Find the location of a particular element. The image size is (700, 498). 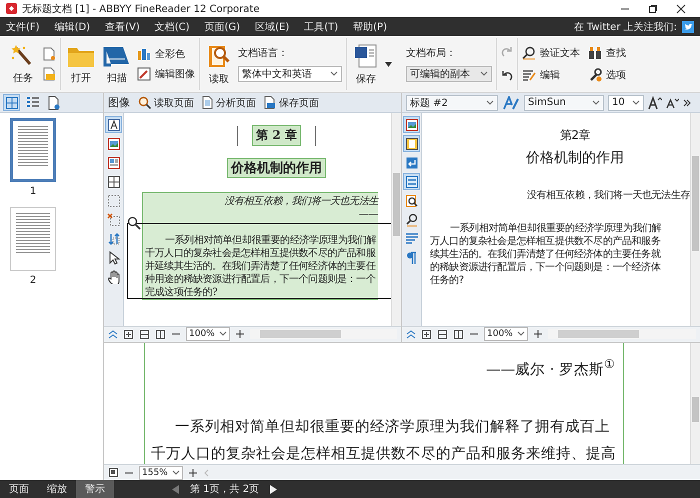

scan-button: 扫描 is located at coordinates (117, 64).